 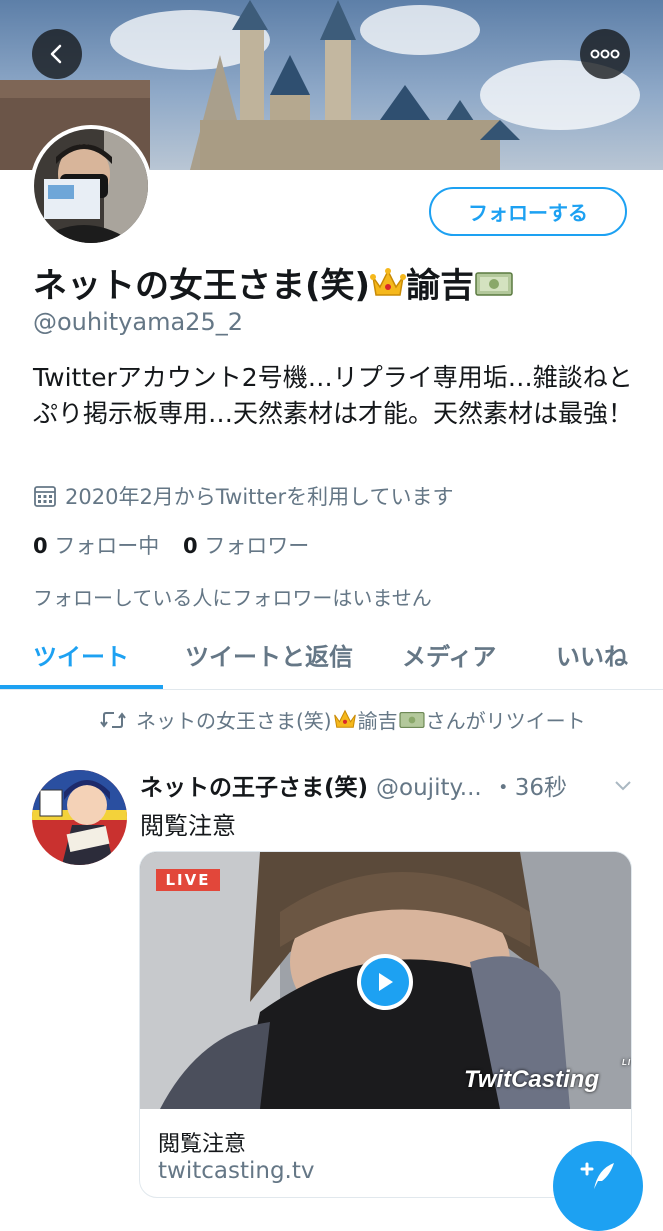 I want to click on play-button, so click(x=385, y=982).